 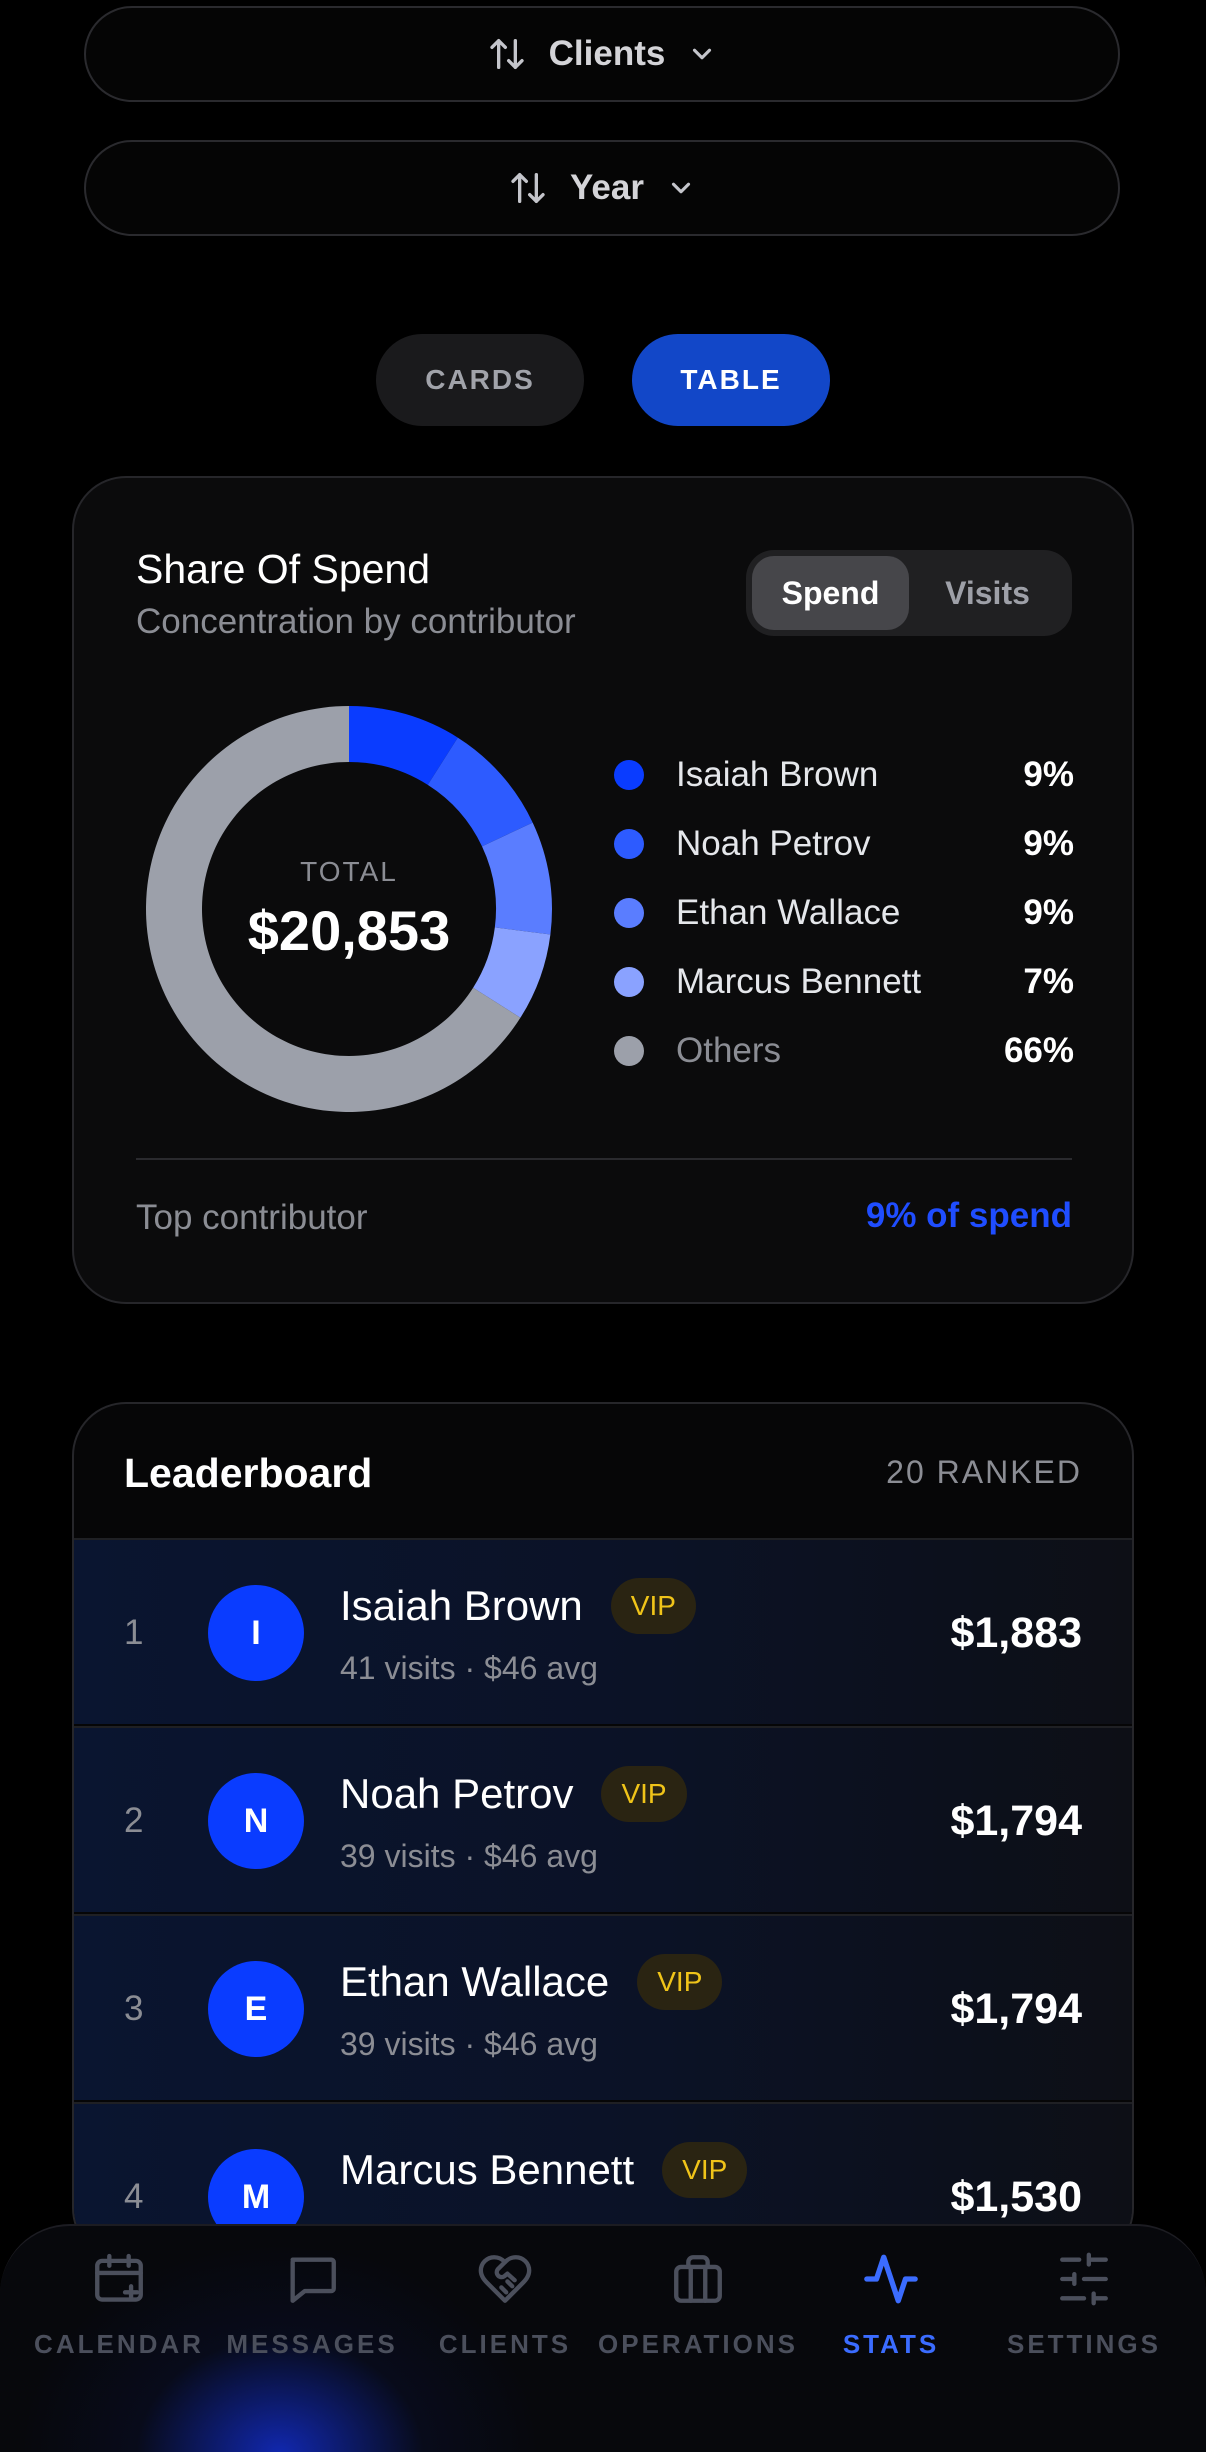 I want to click on year-filter-label: Year, so click(x=607, y=187).